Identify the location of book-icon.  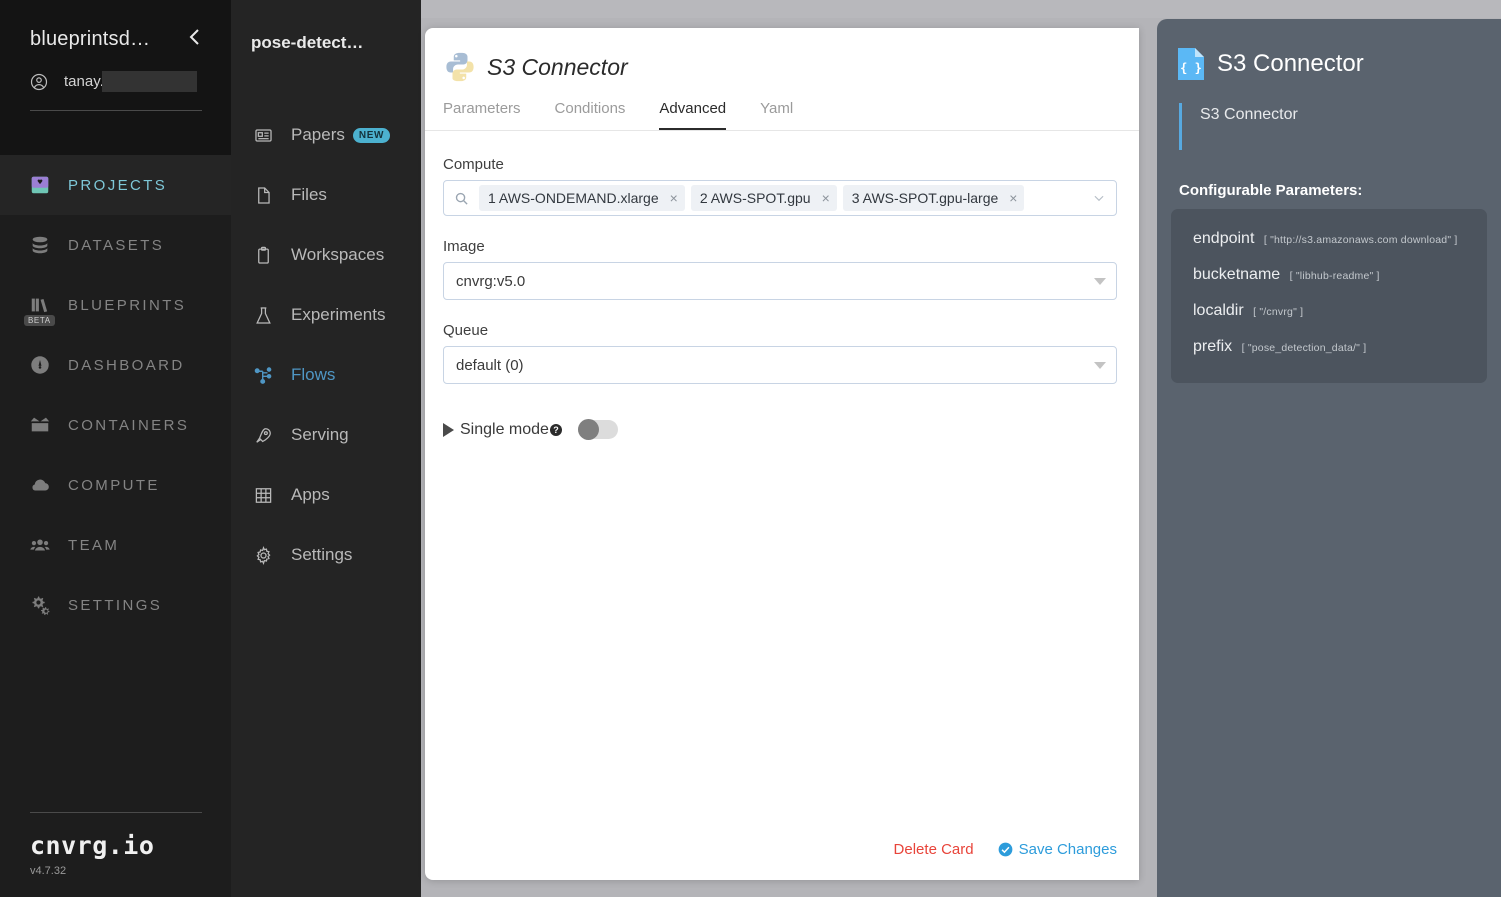
(40, 185).